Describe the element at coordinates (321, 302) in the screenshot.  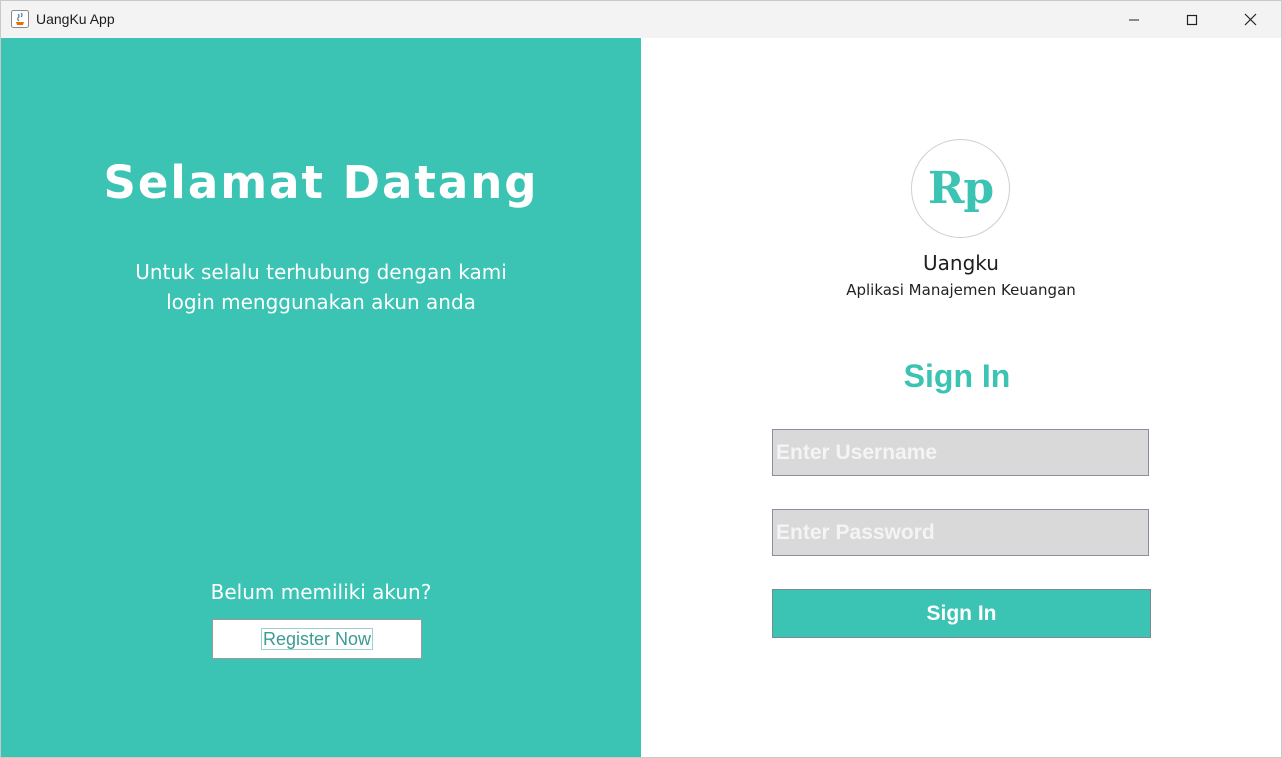
I see `welcome-subtitle-line2: login menggunakan akun anda` at that location.